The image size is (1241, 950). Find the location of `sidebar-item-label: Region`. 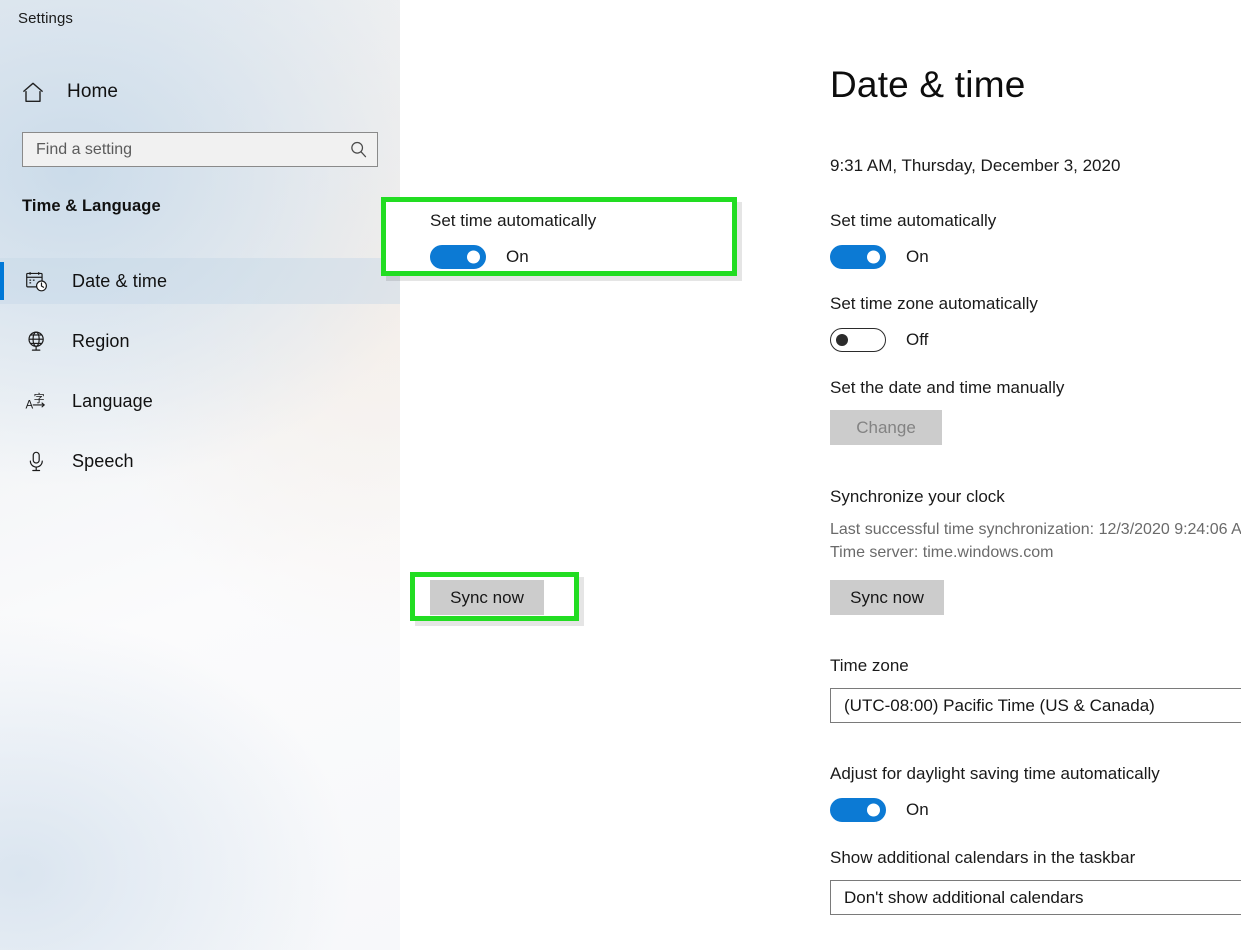

sidebar-item-label: Region is located at coordinates (101, 340).